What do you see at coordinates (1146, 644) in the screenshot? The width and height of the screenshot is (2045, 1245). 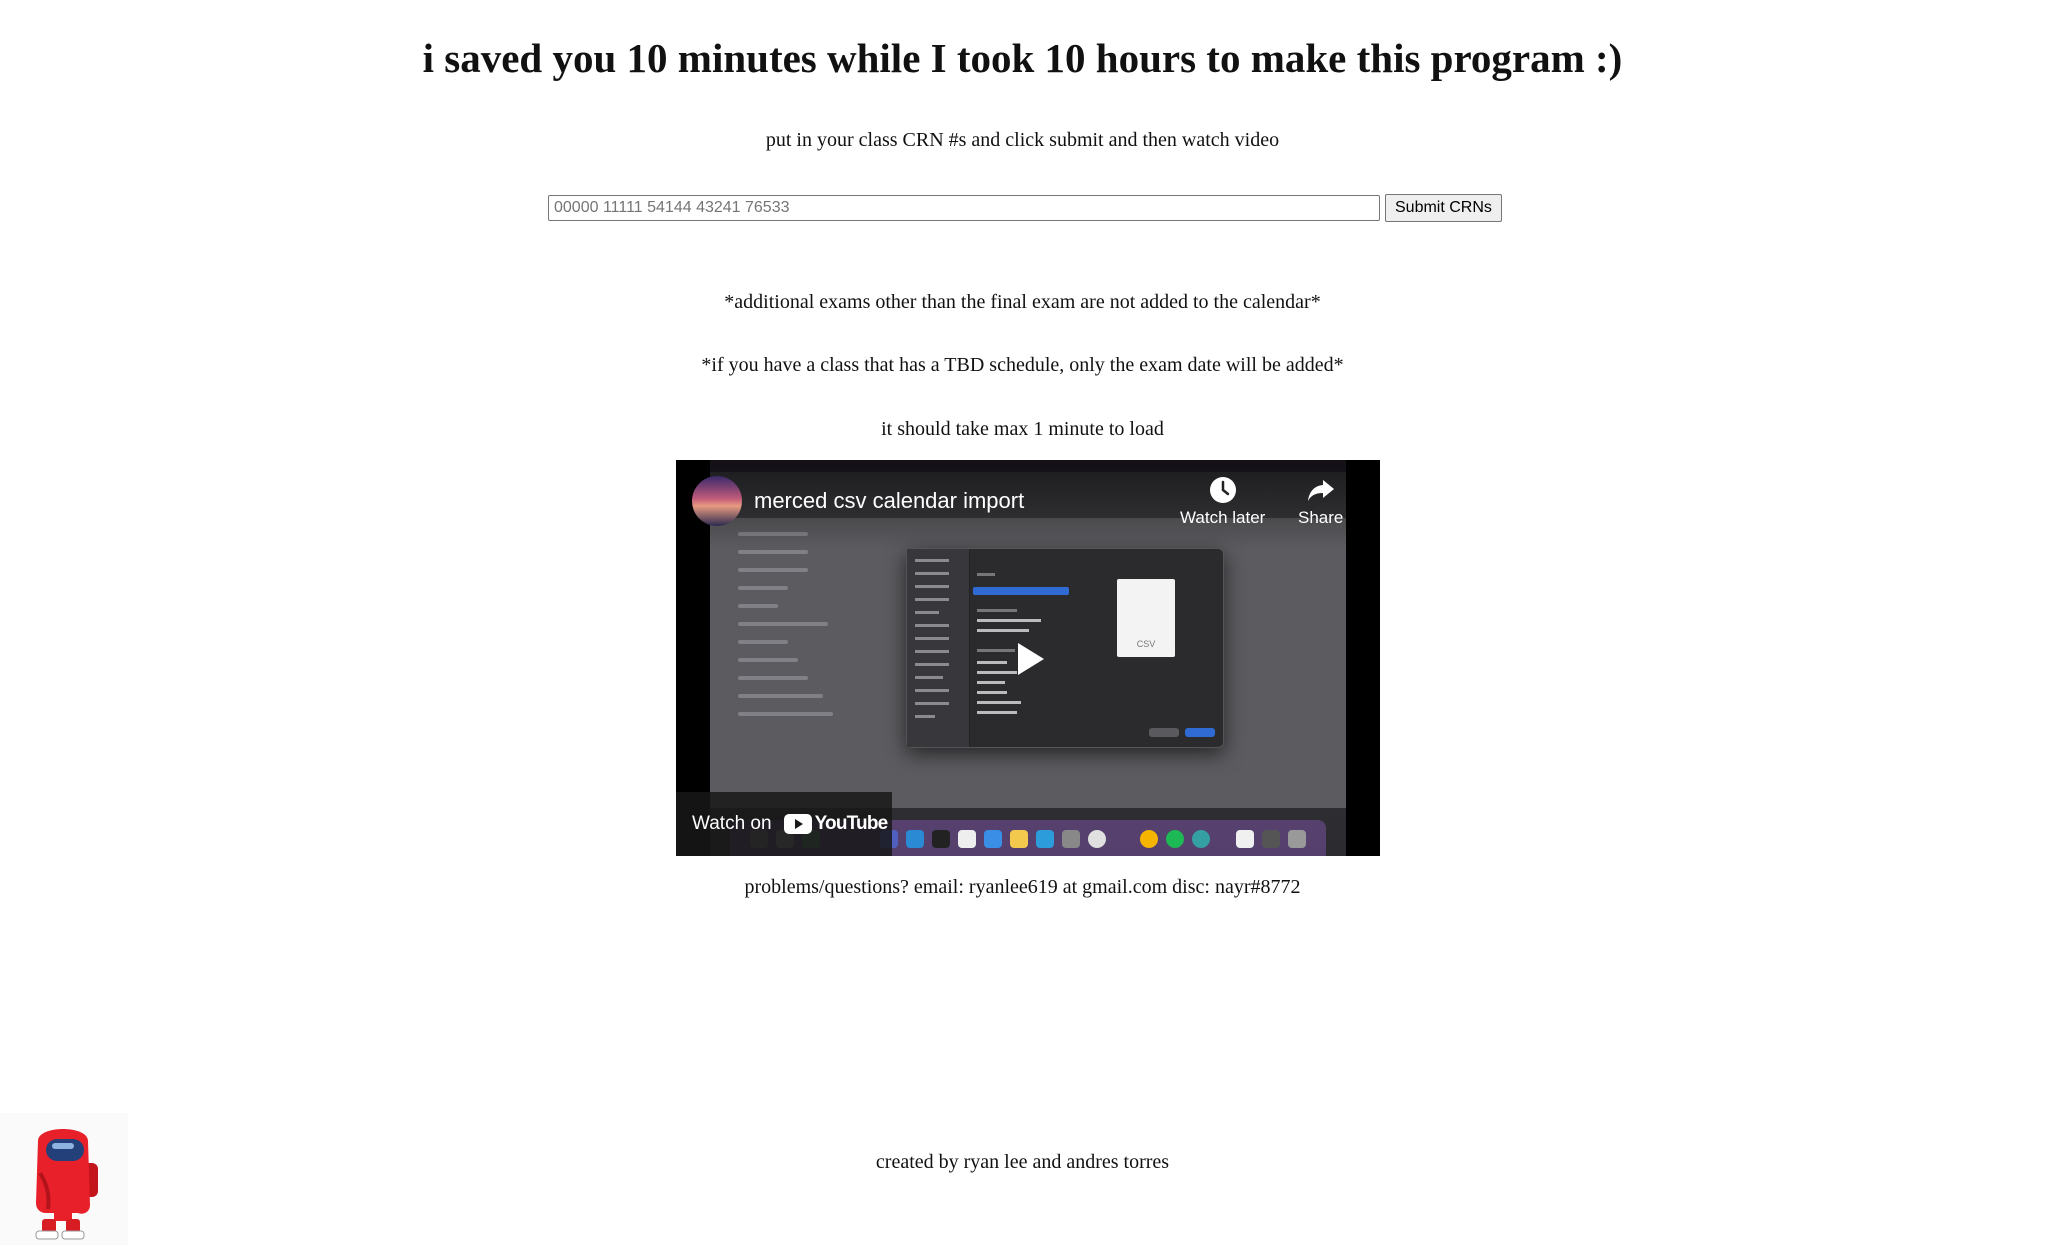 I see `csv-file-label: CSV` at bounding box center [1146, 644].